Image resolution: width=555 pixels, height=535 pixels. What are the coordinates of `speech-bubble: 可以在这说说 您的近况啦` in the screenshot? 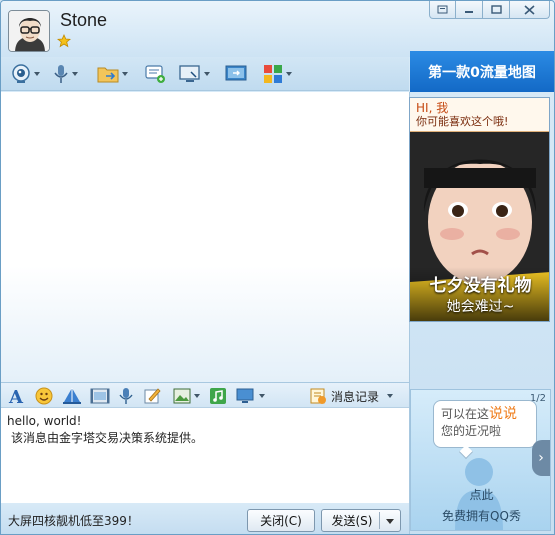 It's located at (485, 424).